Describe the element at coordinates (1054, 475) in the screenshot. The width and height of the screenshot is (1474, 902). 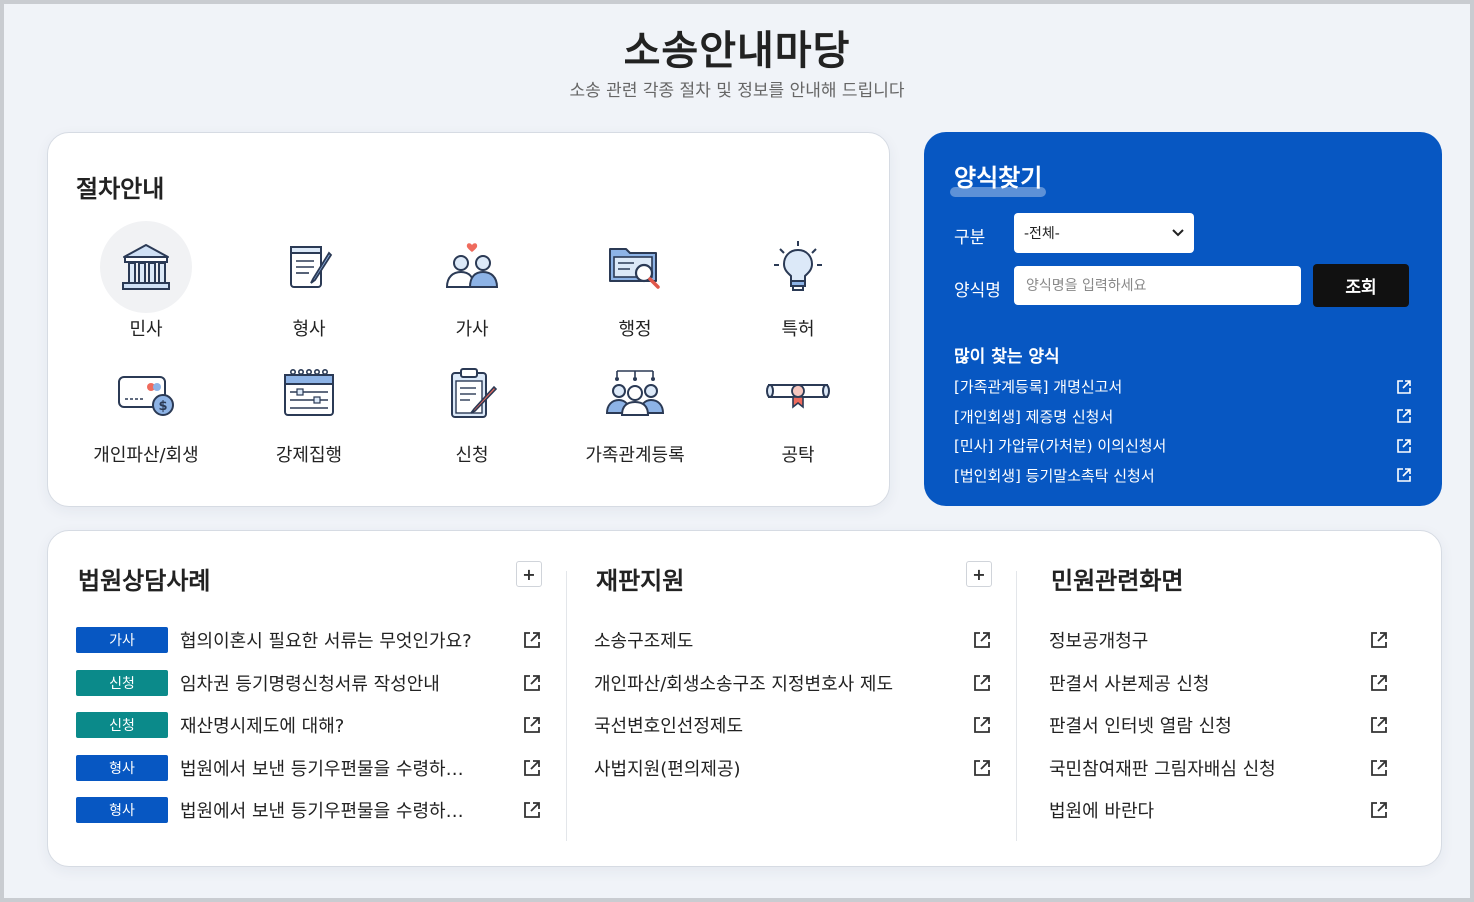
I see `popular-form-label: [법인회생] 등기말소촉탁 신청서` at that location.